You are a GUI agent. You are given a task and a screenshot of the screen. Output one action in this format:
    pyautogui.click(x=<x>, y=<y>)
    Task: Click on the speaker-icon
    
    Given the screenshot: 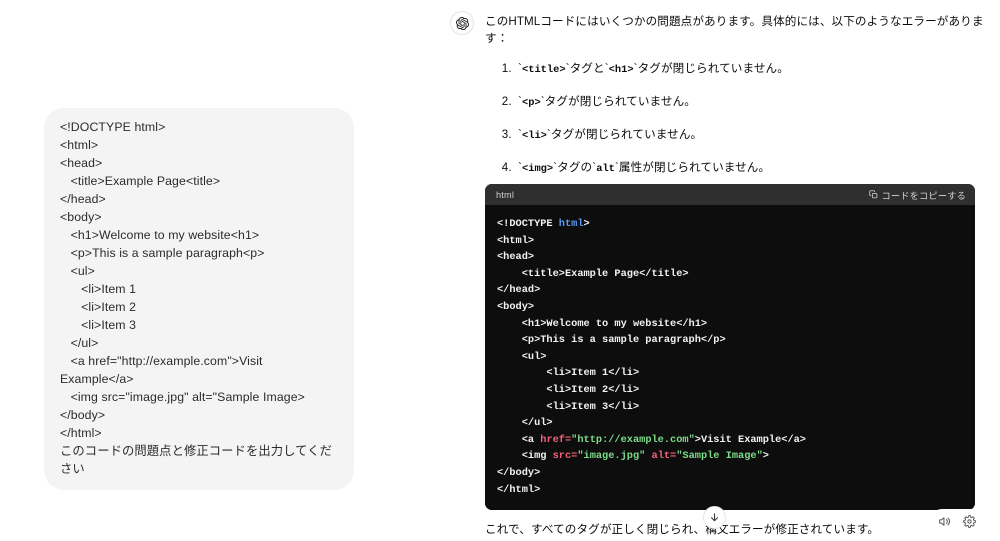 What is the action you would take?
    pyautogui.click(x=944, y=521)
    